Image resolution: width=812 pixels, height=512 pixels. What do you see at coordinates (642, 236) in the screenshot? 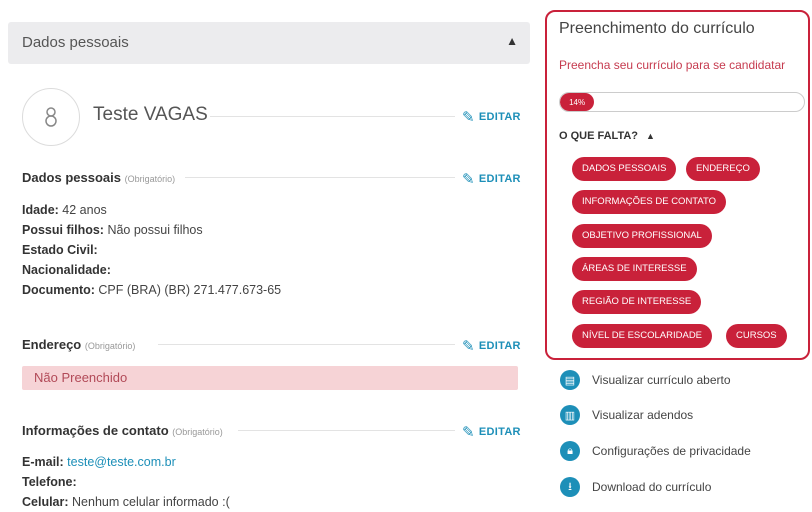
I see `missing-tag-objetivo-profissional: OBJETIVO PROFISSIONAL` at bounding box center [642, 236].